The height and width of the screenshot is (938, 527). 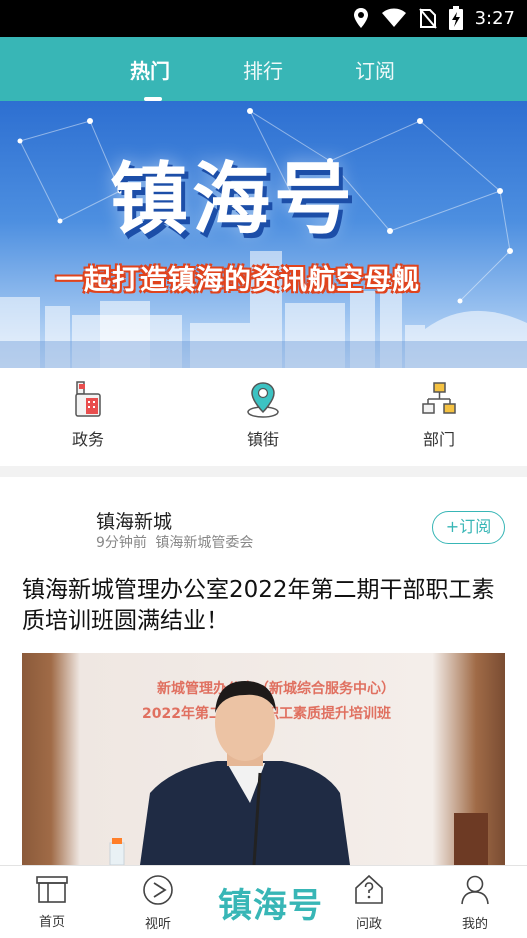 I want to click on post-time: 9分钟前, so click(x=121, y=543).